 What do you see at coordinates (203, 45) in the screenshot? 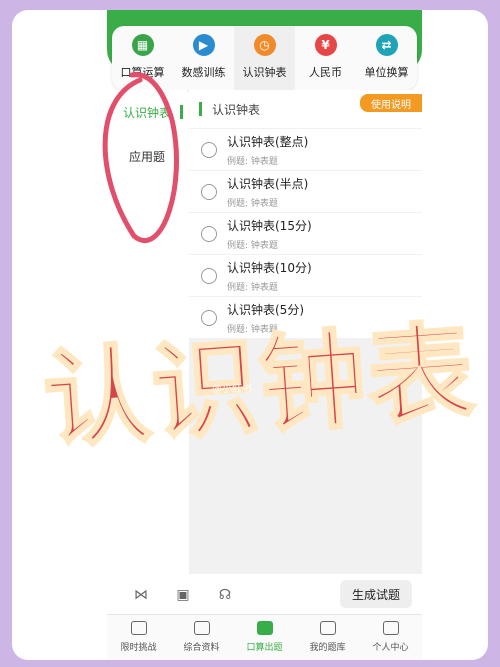
I see `play-icon: ▶` at bounding box center [203, 45].